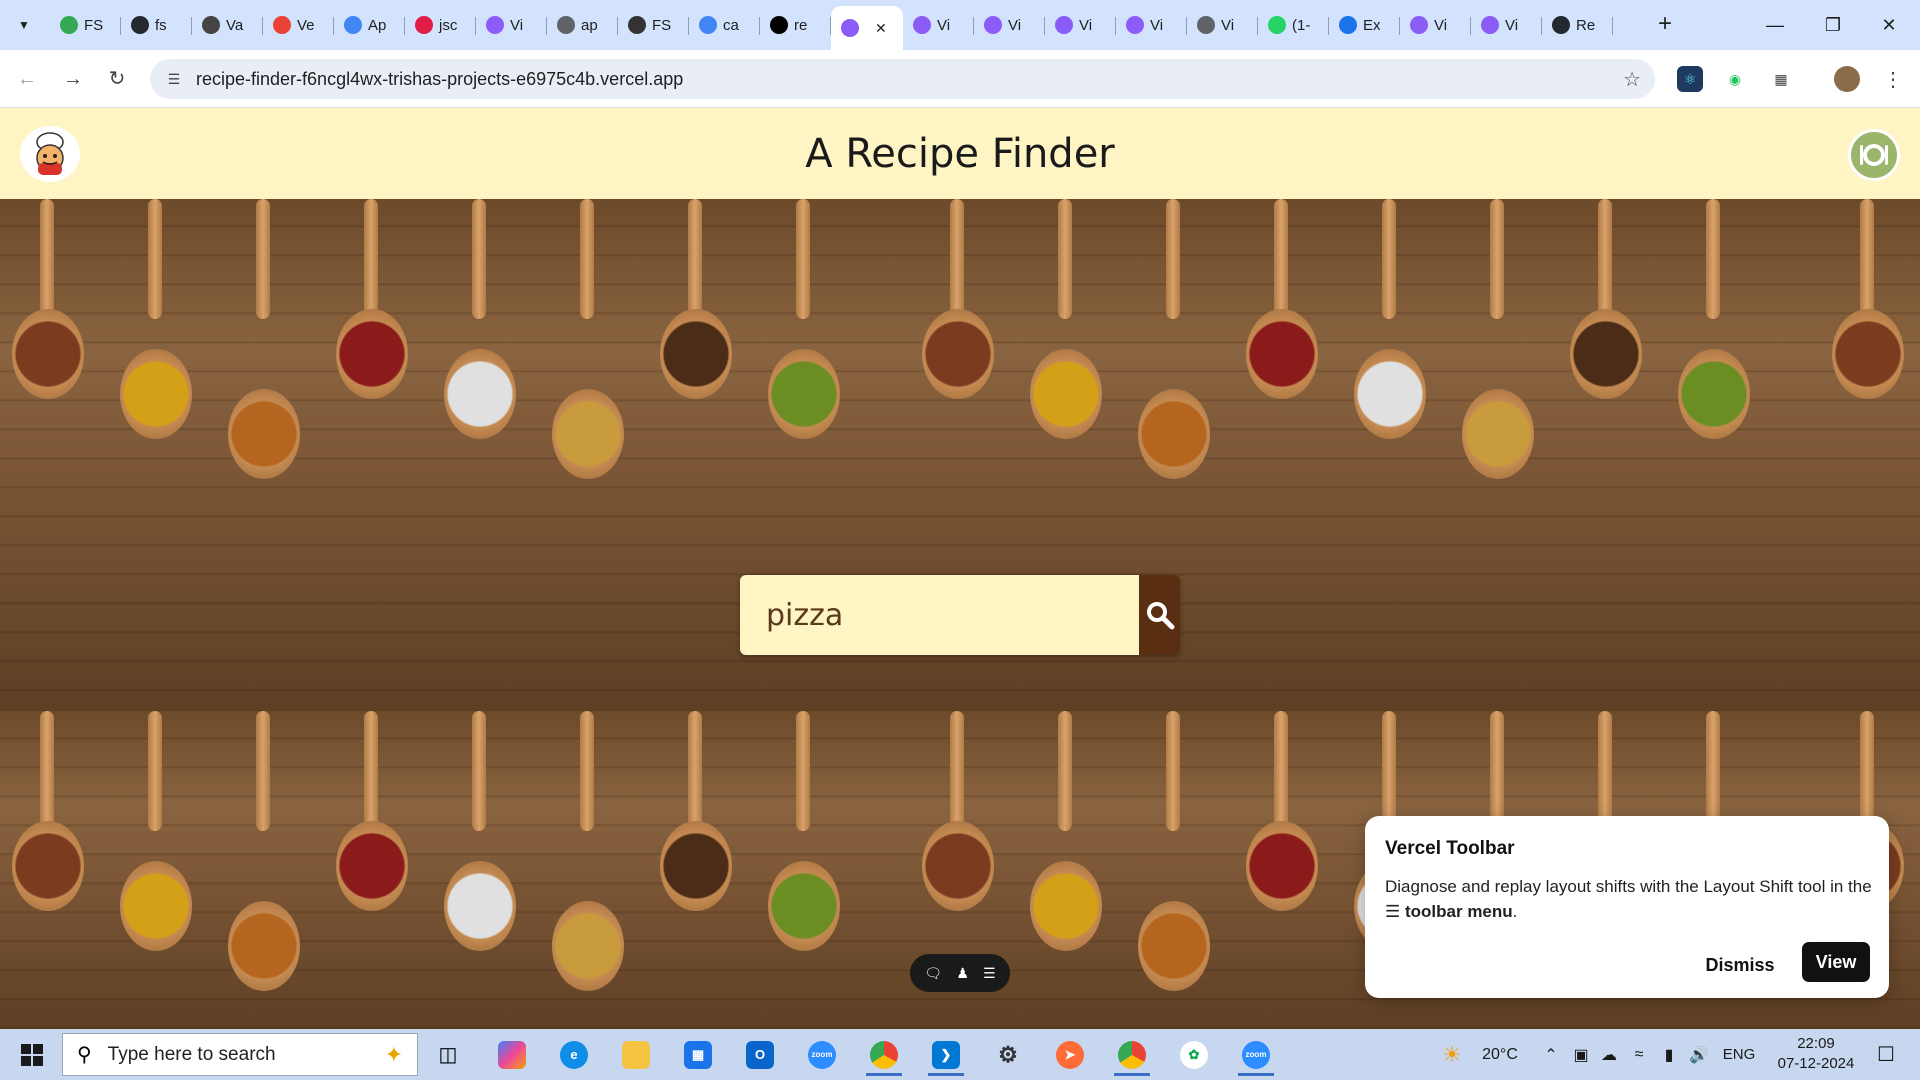 Image resolution: width=1920 pixels, height=1080 pixels. I want to click on browser-tab: ap, so click(582, 25).